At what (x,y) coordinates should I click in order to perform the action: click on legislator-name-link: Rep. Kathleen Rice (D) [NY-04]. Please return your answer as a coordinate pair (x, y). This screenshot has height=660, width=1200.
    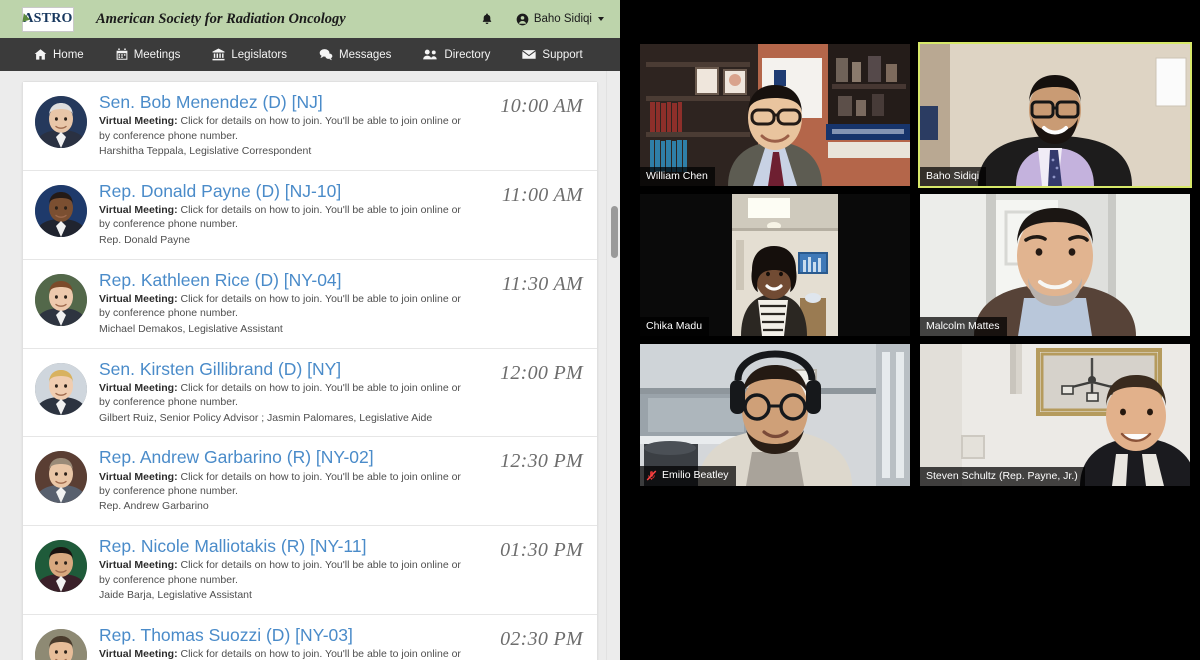
    Looking at the image, I should click on (296, 280).